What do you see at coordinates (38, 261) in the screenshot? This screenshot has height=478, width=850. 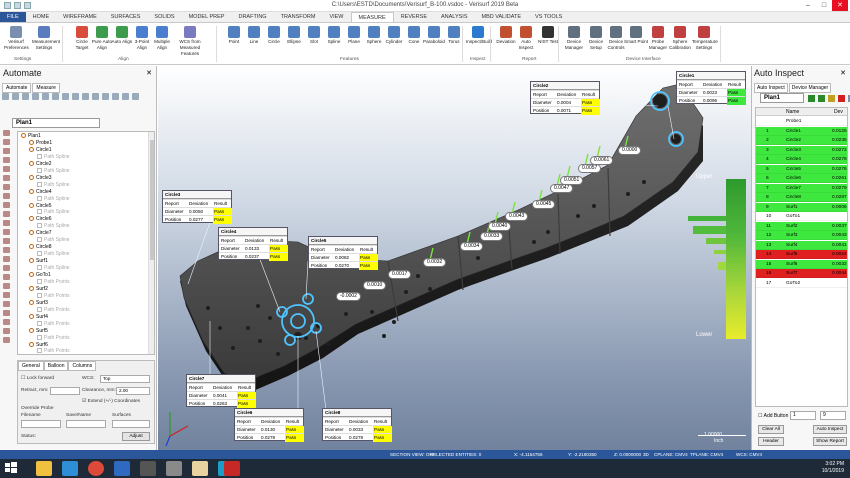 I see `tree-node: Surf1` at bounding box center [38, 261].